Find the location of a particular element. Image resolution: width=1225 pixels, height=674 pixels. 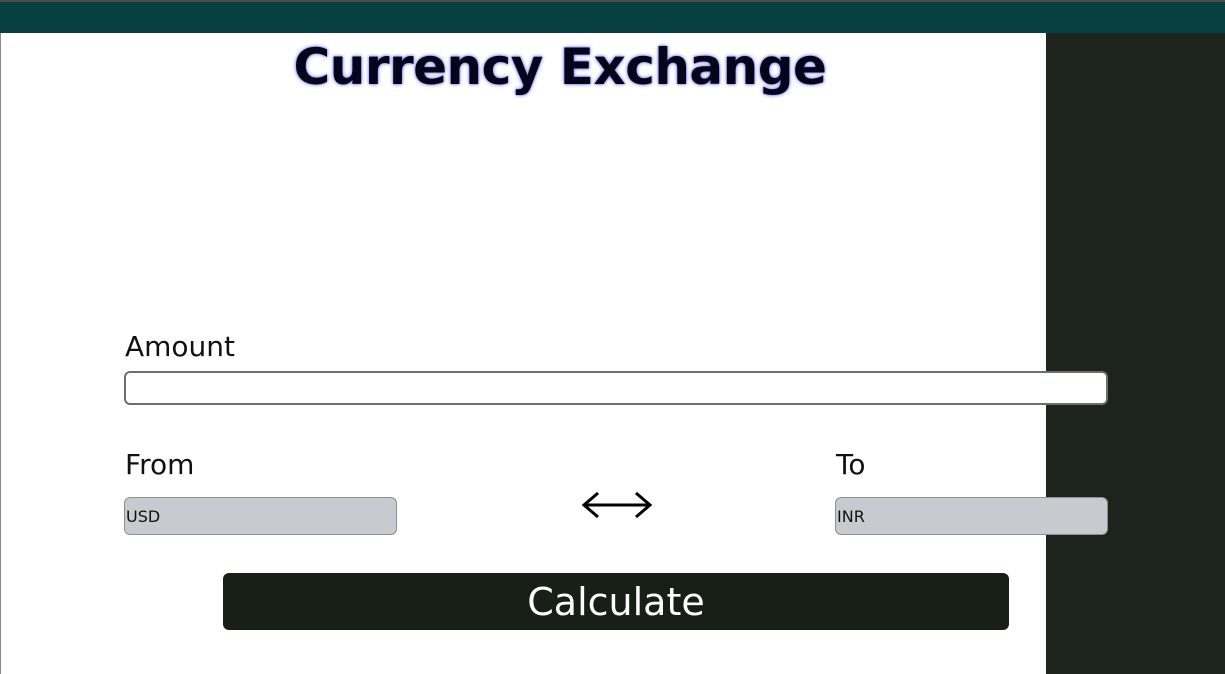

top-bar is located at coordinates (612, 16).